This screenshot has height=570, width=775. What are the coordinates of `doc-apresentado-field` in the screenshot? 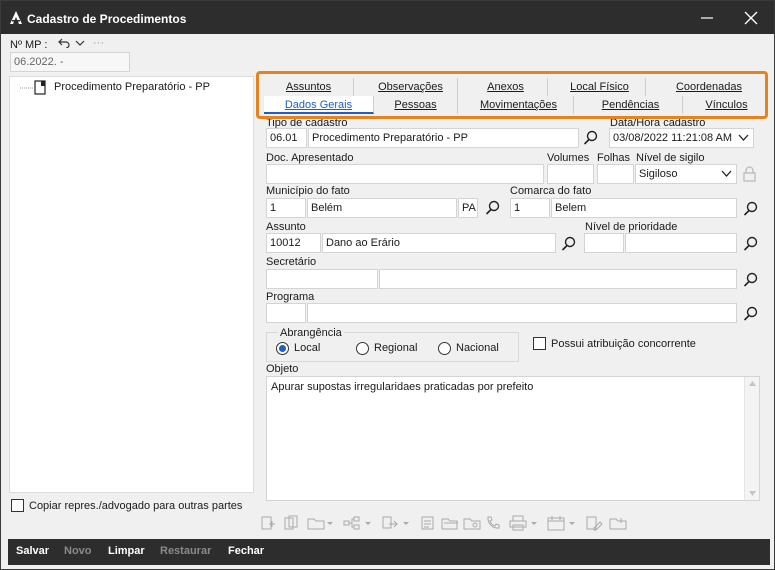 It's located at (405, 174).